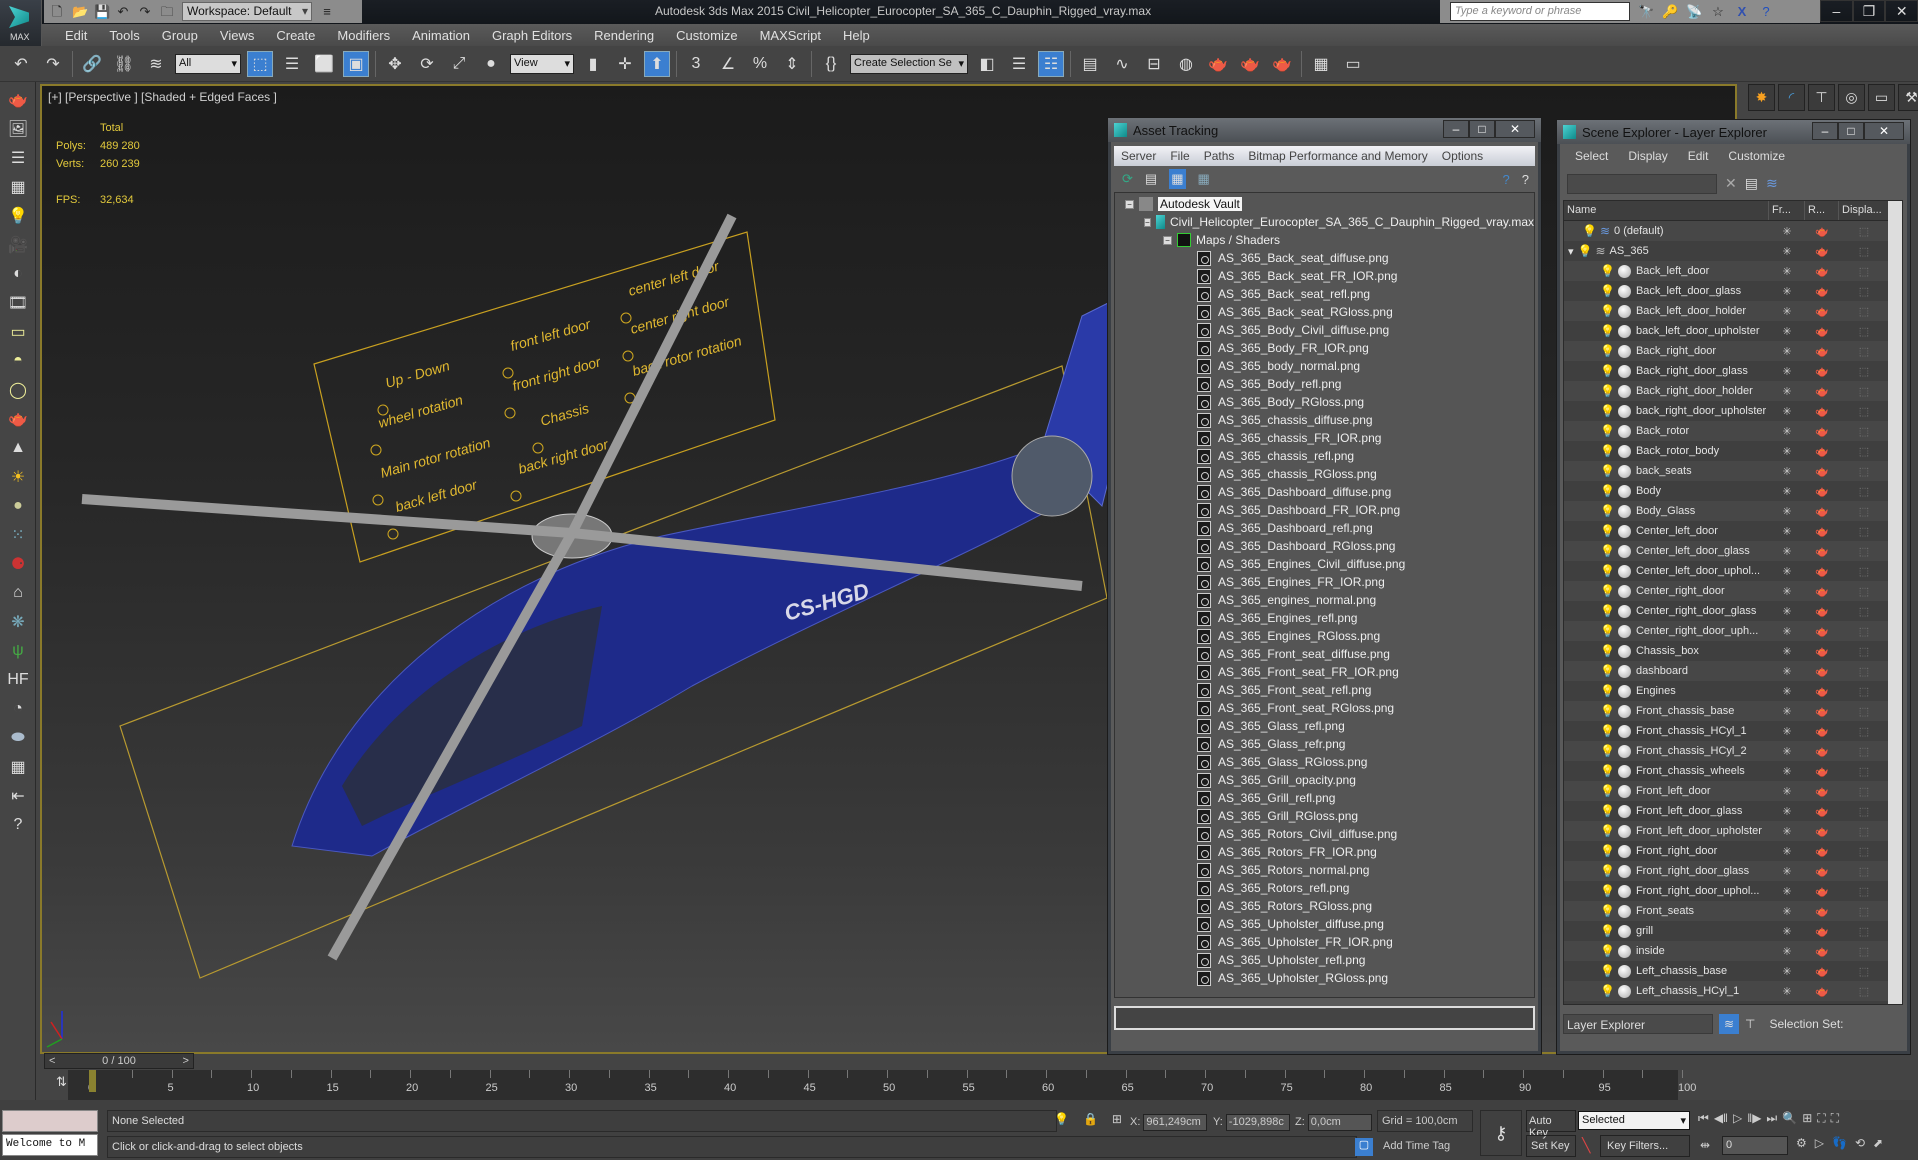 The image size is (1918, 1160). I want to click on schematic-view-icon: ⊟, so click(1154, 64).